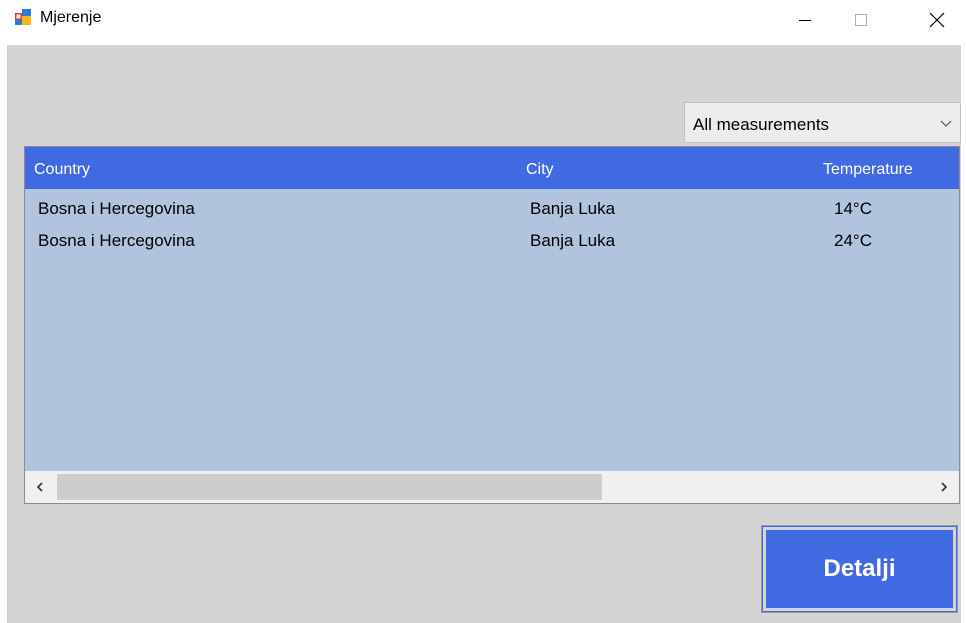 The height and width of the screenshot is (623, 966). I want to click on list-item: Bosna i Hercegovina Banja Luka 24°C, so click(492, 243).